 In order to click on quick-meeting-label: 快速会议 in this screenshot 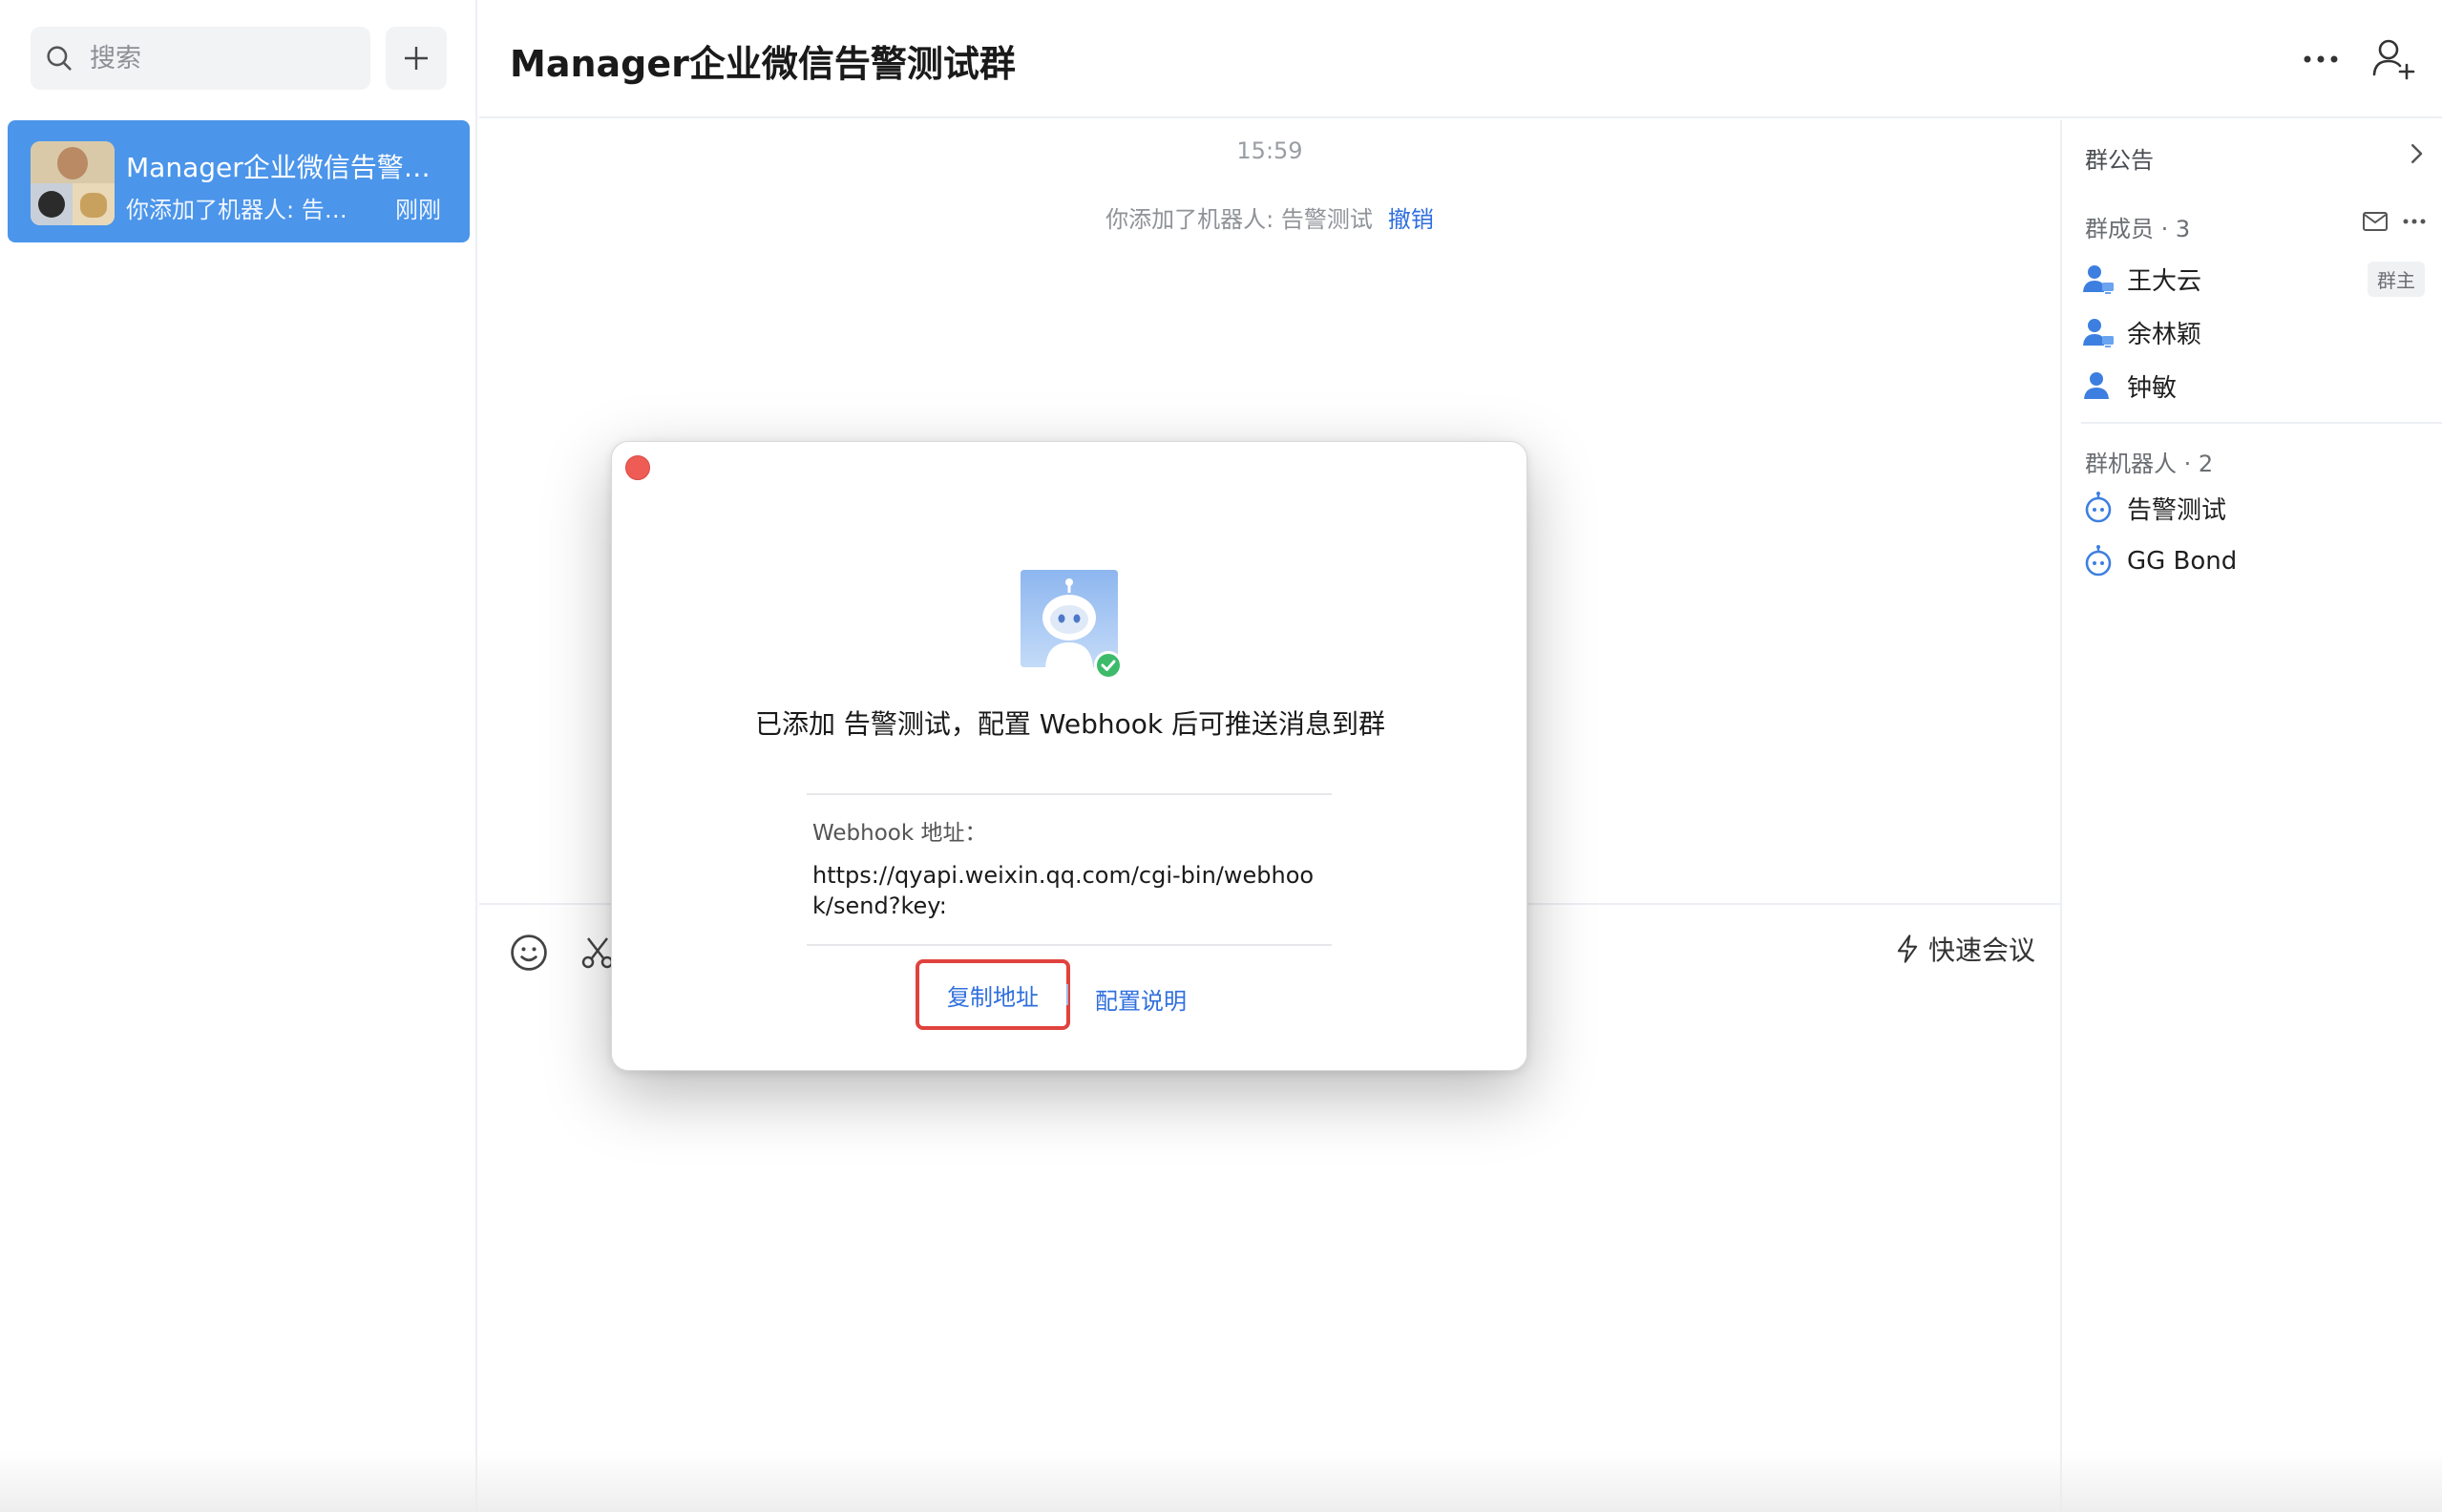, I will do `click(1981, 950)`.